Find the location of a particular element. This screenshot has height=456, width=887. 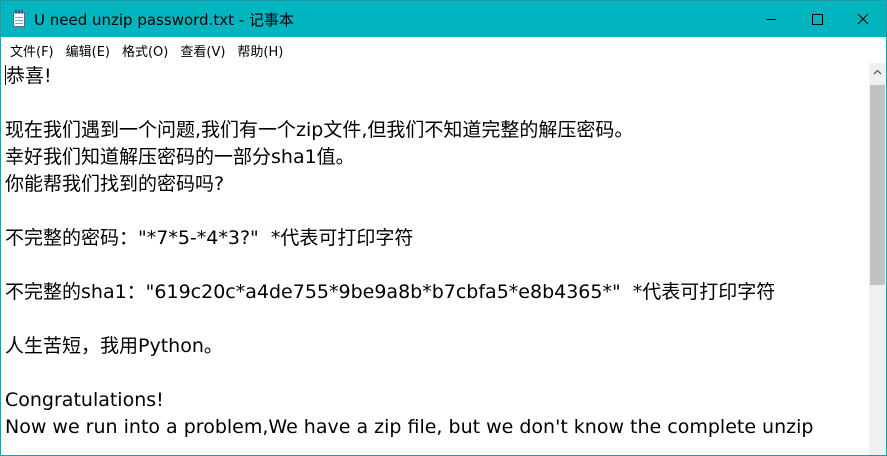

minimize-button is located at coordinates (771, 19).